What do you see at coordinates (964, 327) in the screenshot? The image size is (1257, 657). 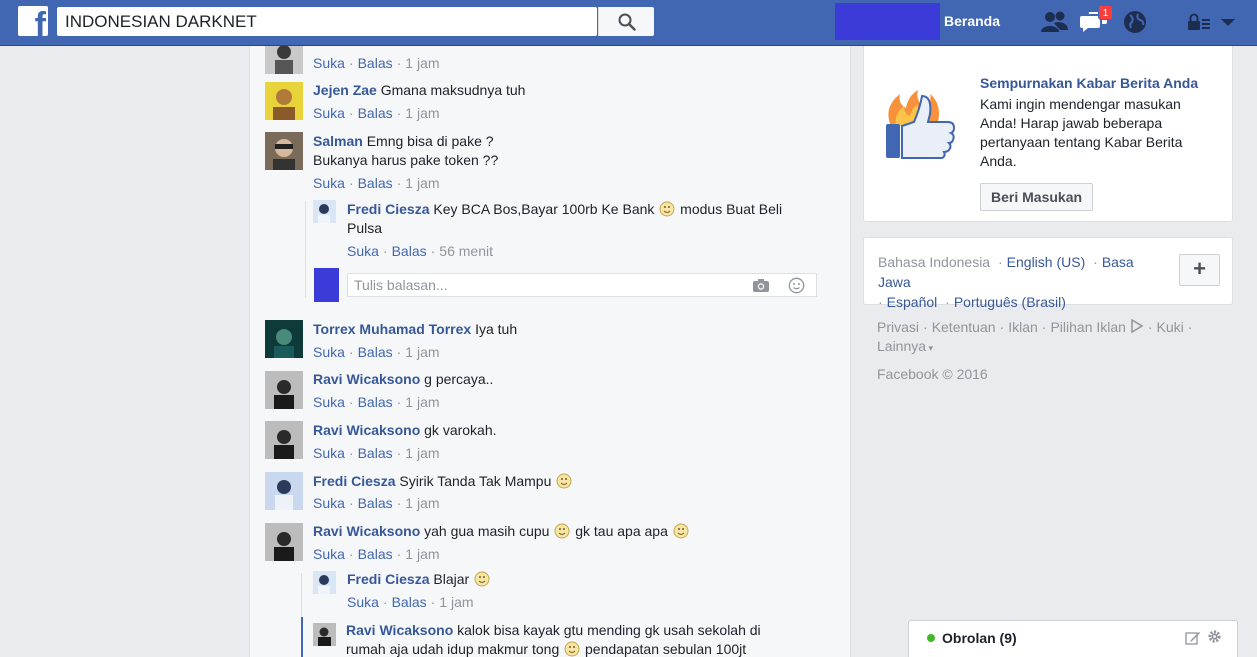 I see `footer-link: Ketentuan` at bounding box center [964, 327].